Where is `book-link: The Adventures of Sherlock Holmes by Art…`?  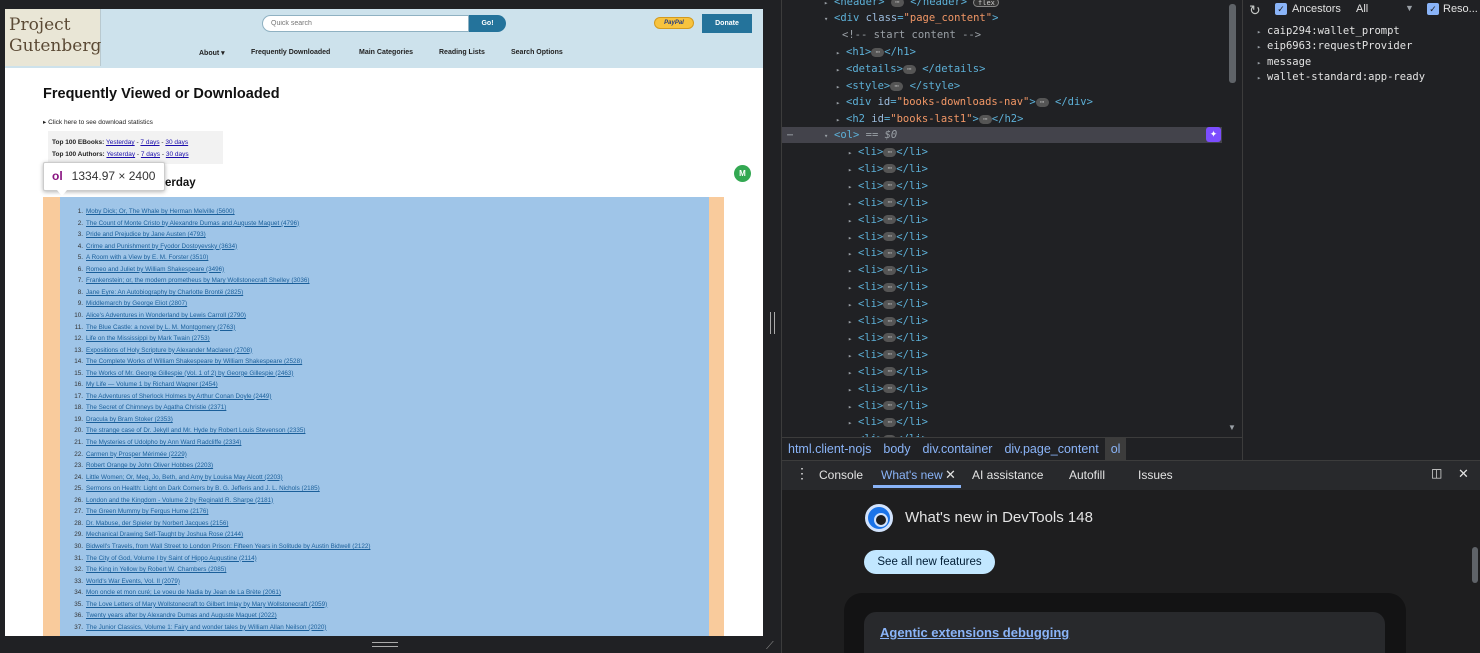 book-link: The Adventures of Sherlock Holmes by Art… is located at coordinates (179, 396).